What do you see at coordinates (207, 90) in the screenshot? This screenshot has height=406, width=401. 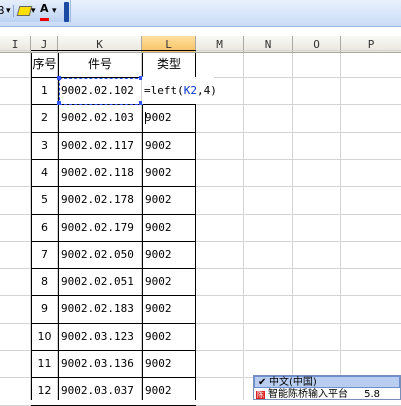 I see `formula-suffix: ,4)` at bounding box center [207, 90].